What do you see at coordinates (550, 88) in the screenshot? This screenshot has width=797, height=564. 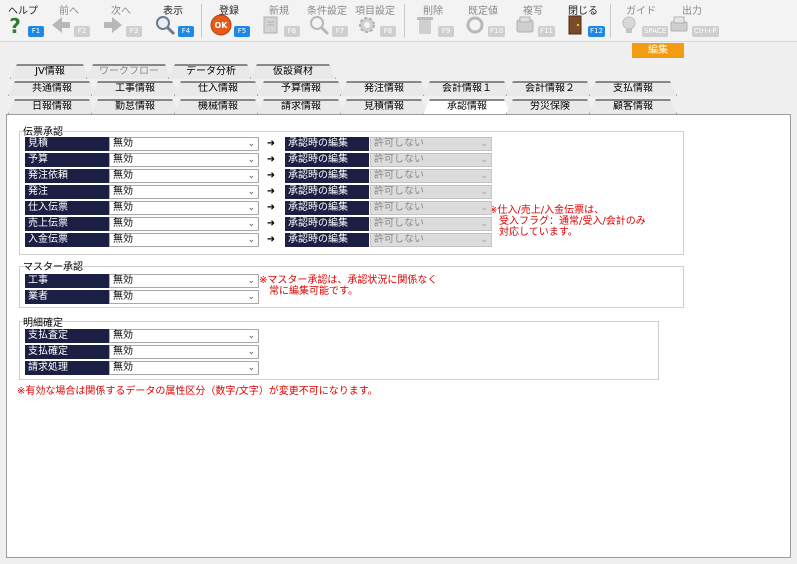 I see `tab-accounting2: 会計情報２` at bounding box center [550, 88].